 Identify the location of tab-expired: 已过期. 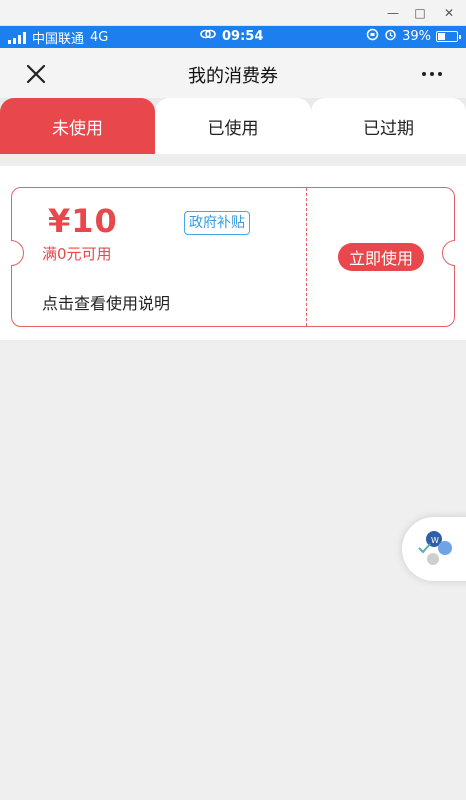
(388, 126).